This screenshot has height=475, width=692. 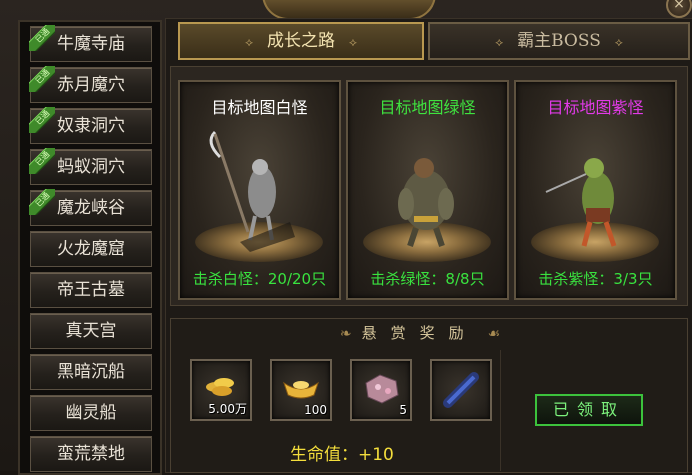 What do you see at coordinates (227, 409) in the screenshot?
I see `reward-count: 5.00万` at bounding box center [227, 409].